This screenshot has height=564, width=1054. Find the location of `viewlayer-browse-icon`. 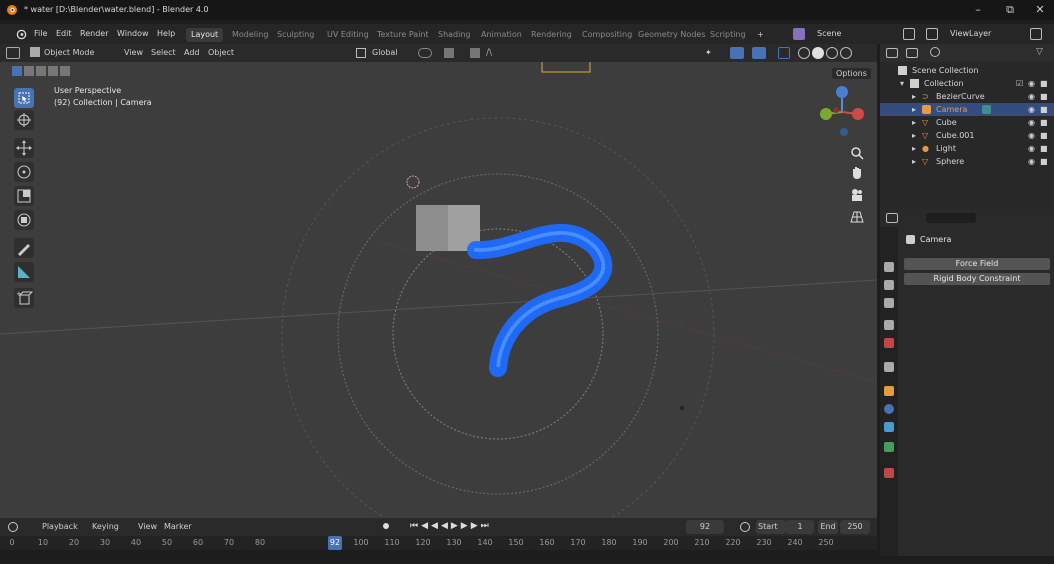

viewlayer-browse-icon is located at coordinates (1036, 34).